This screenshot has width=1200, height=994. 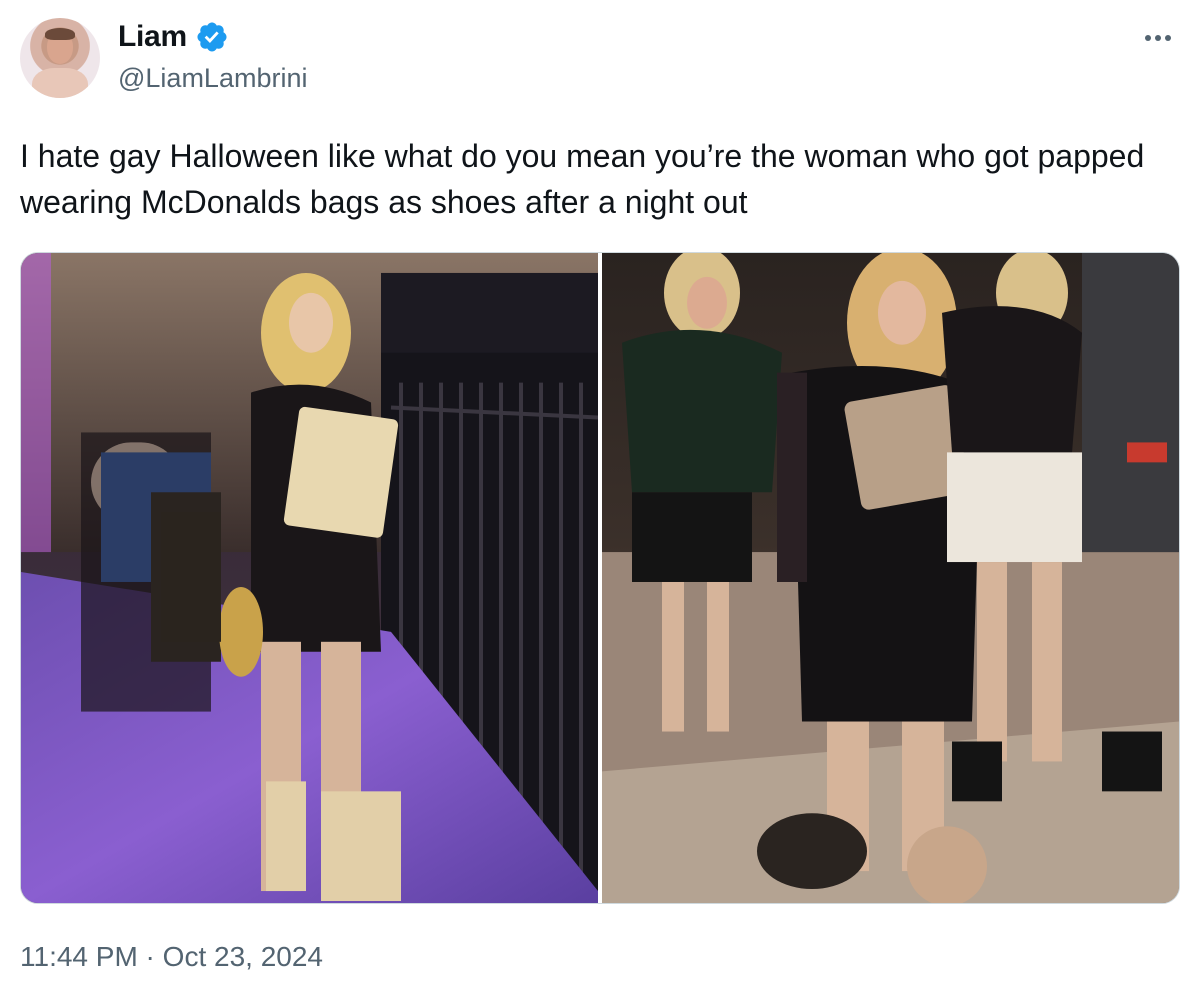 I want to click on author-handle: @LiamLambrini, so click(x=212, y=78).